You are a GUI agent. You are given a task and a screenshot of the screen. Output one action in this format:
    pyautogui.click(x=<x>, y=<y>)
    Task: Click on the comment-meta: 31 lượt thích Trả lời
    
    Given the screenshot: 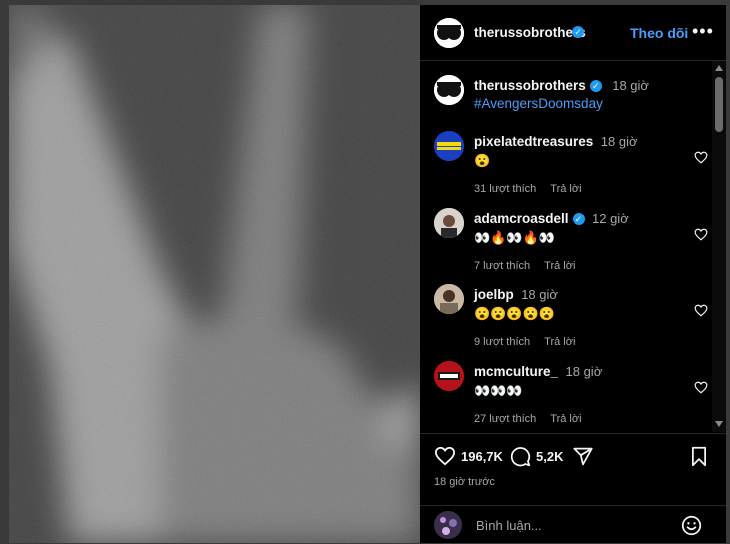 What is the action you would take?
    pyautogui.click(x=535, y=189)
    